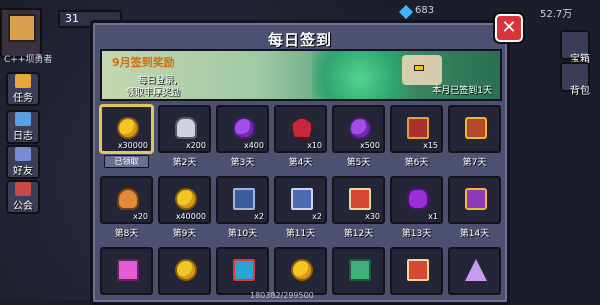 This screenshot has width=600, height=305. What do you see at coordinates (126, 234) in the screenshot?
I see `day-label: 第8天` at bounding box center [126, 234].